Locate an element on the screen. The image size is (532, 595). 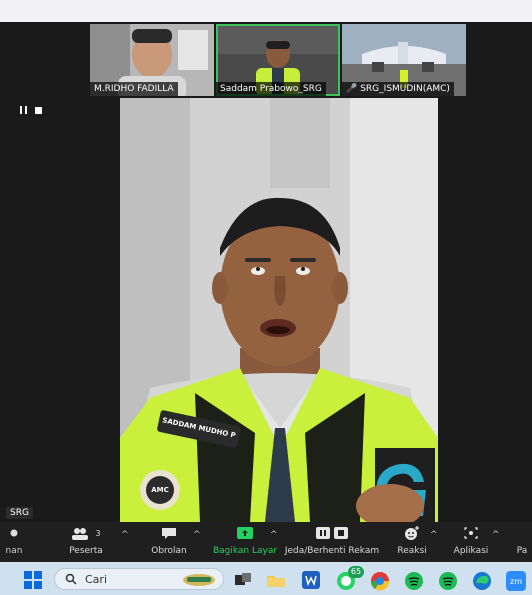
muted-mic-icon: 🎤 is located at coordinates (352, 89).